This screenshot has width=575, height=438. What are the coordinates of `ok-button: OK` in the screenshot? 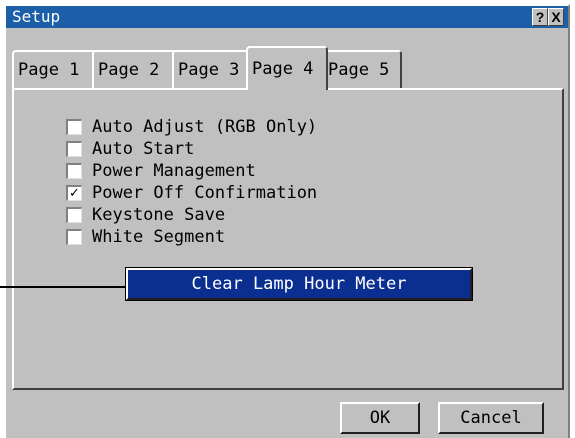 It's located at (380, 418).